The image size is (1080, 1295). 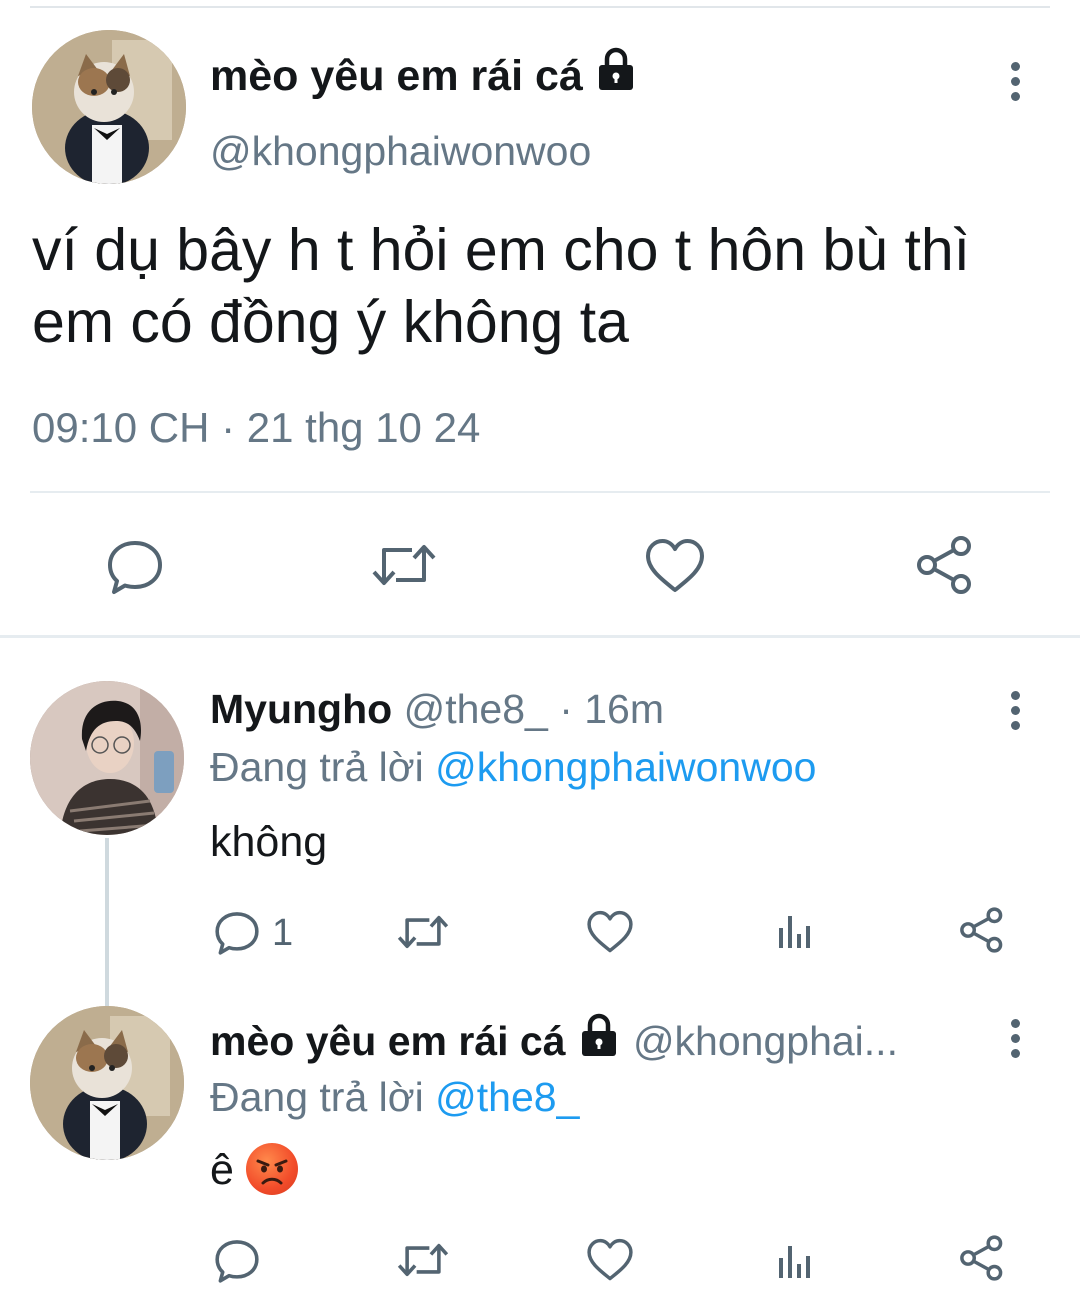 I want to click on angry-face-emoji, so click(x=271, y=1168).